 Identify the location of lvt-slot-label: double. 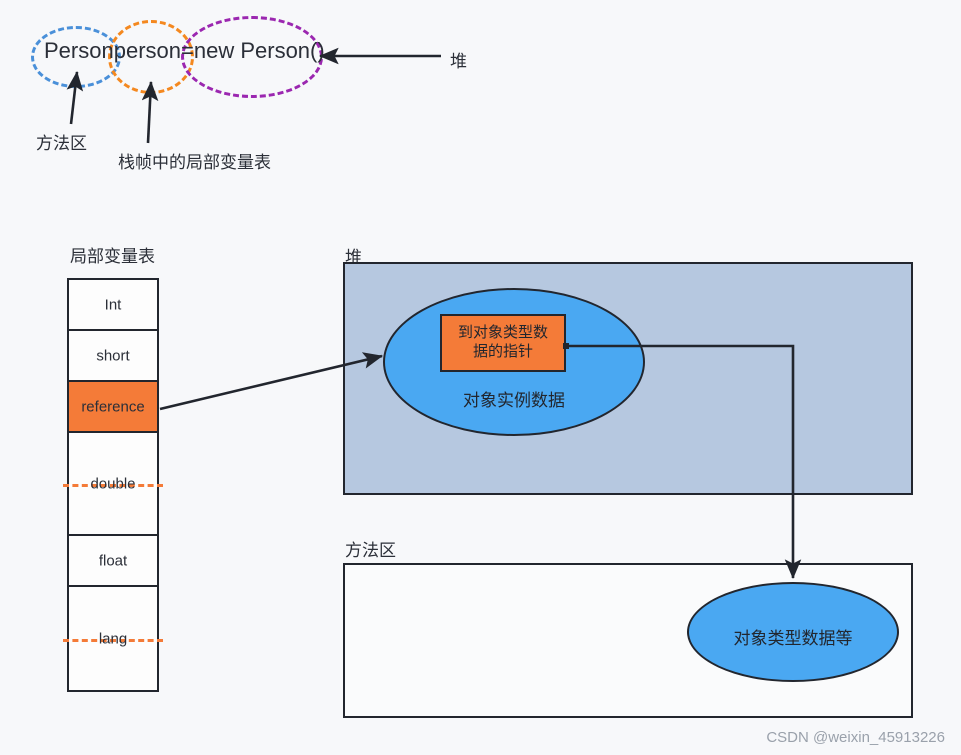
(113, 483).